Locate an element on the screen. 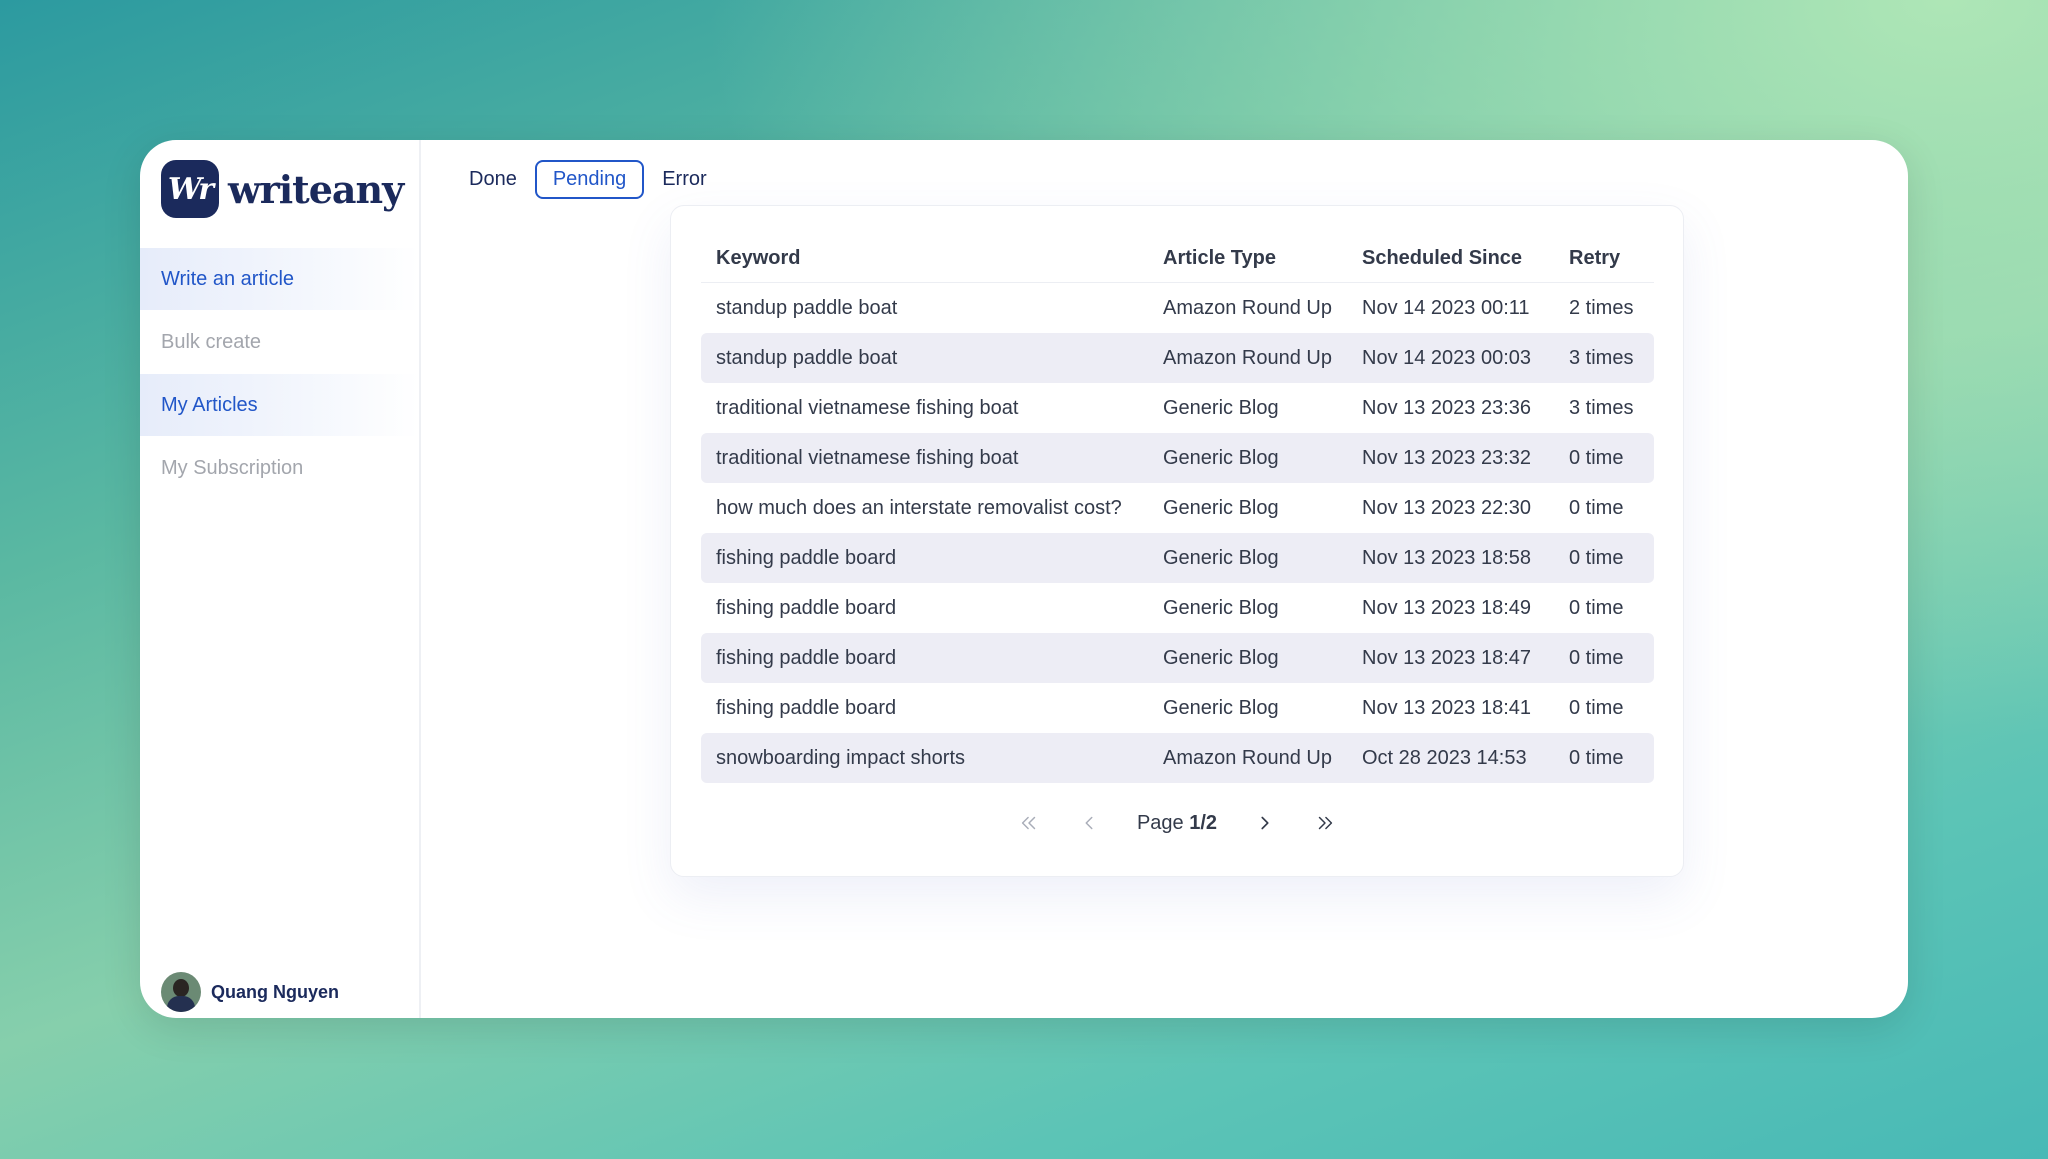 Image resolution: width=2048 pixels, height=1159 pixels. last-page-button is located at coordinates (1325, 823).